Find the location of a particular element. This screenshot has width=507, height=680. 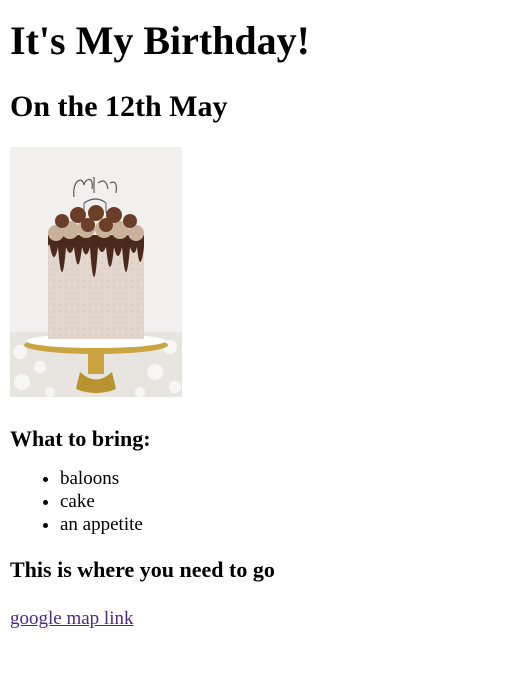

cake-image is located at coordinates (96, 272).